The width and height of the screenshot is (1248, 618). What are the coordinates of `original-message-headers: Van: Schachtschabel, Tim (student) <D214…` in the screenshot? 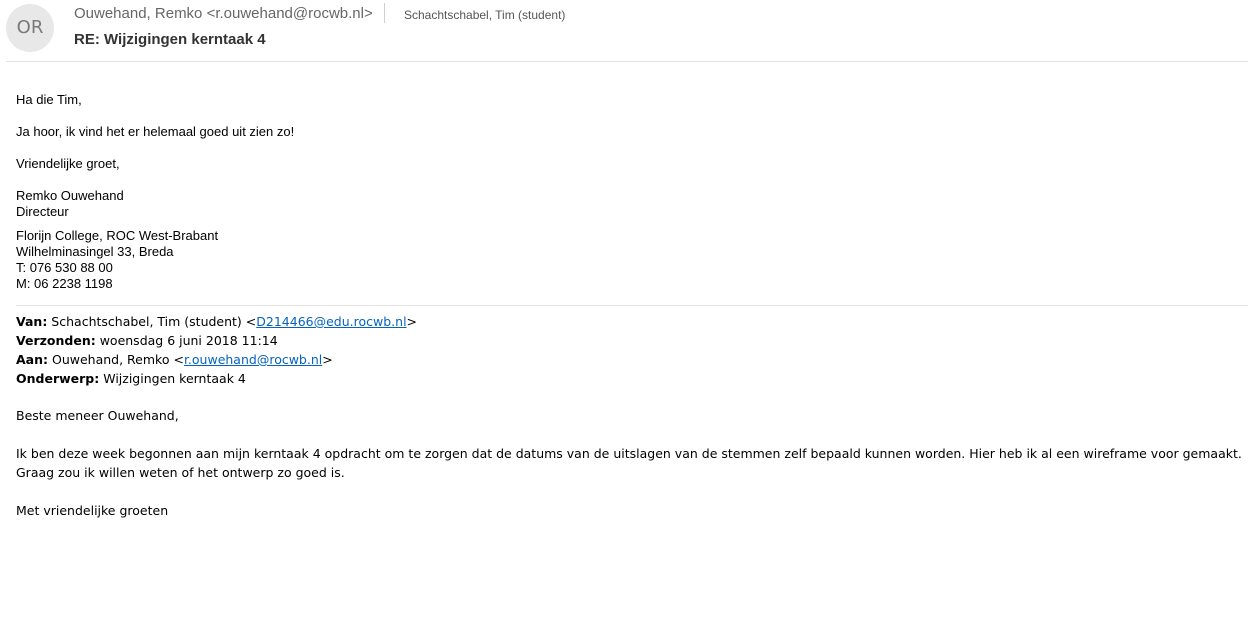 It's located at (216, 350).